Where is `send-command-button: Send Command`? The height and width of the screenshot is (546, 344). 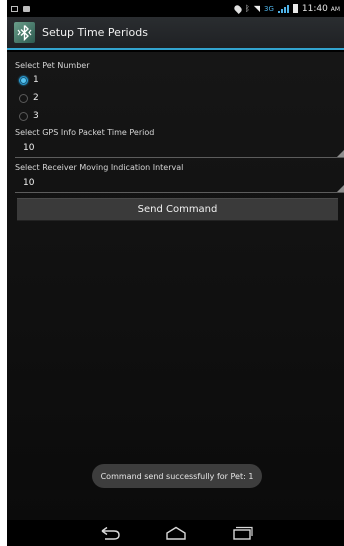
send-command-button: Send Command is located at coordinates (177, 209).